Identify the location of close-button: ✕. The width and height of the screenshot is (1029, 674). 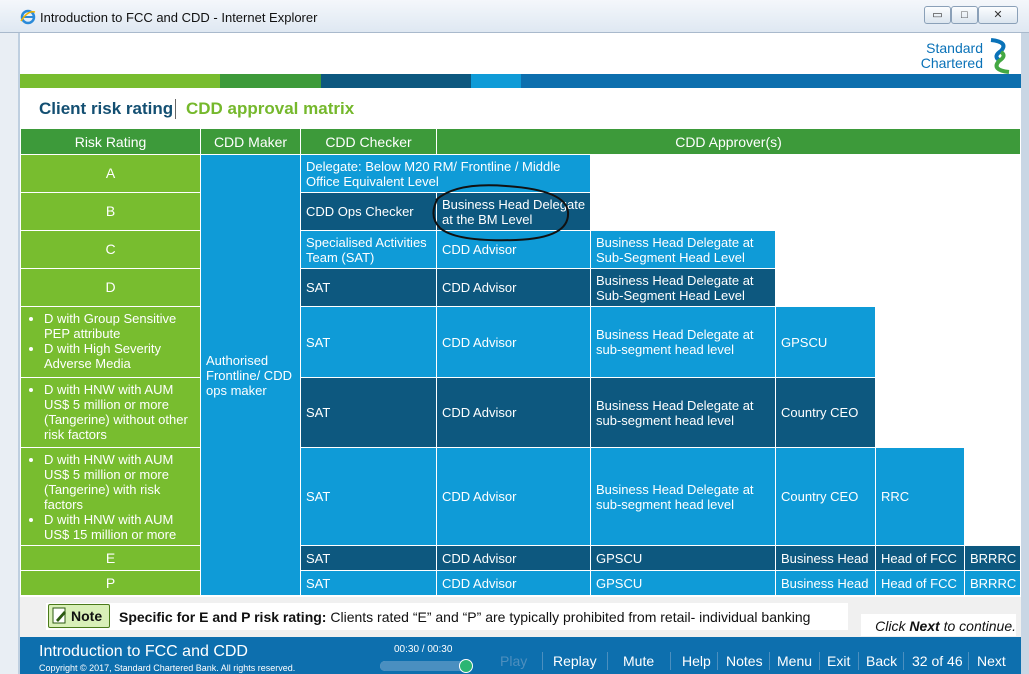
(998, 15).